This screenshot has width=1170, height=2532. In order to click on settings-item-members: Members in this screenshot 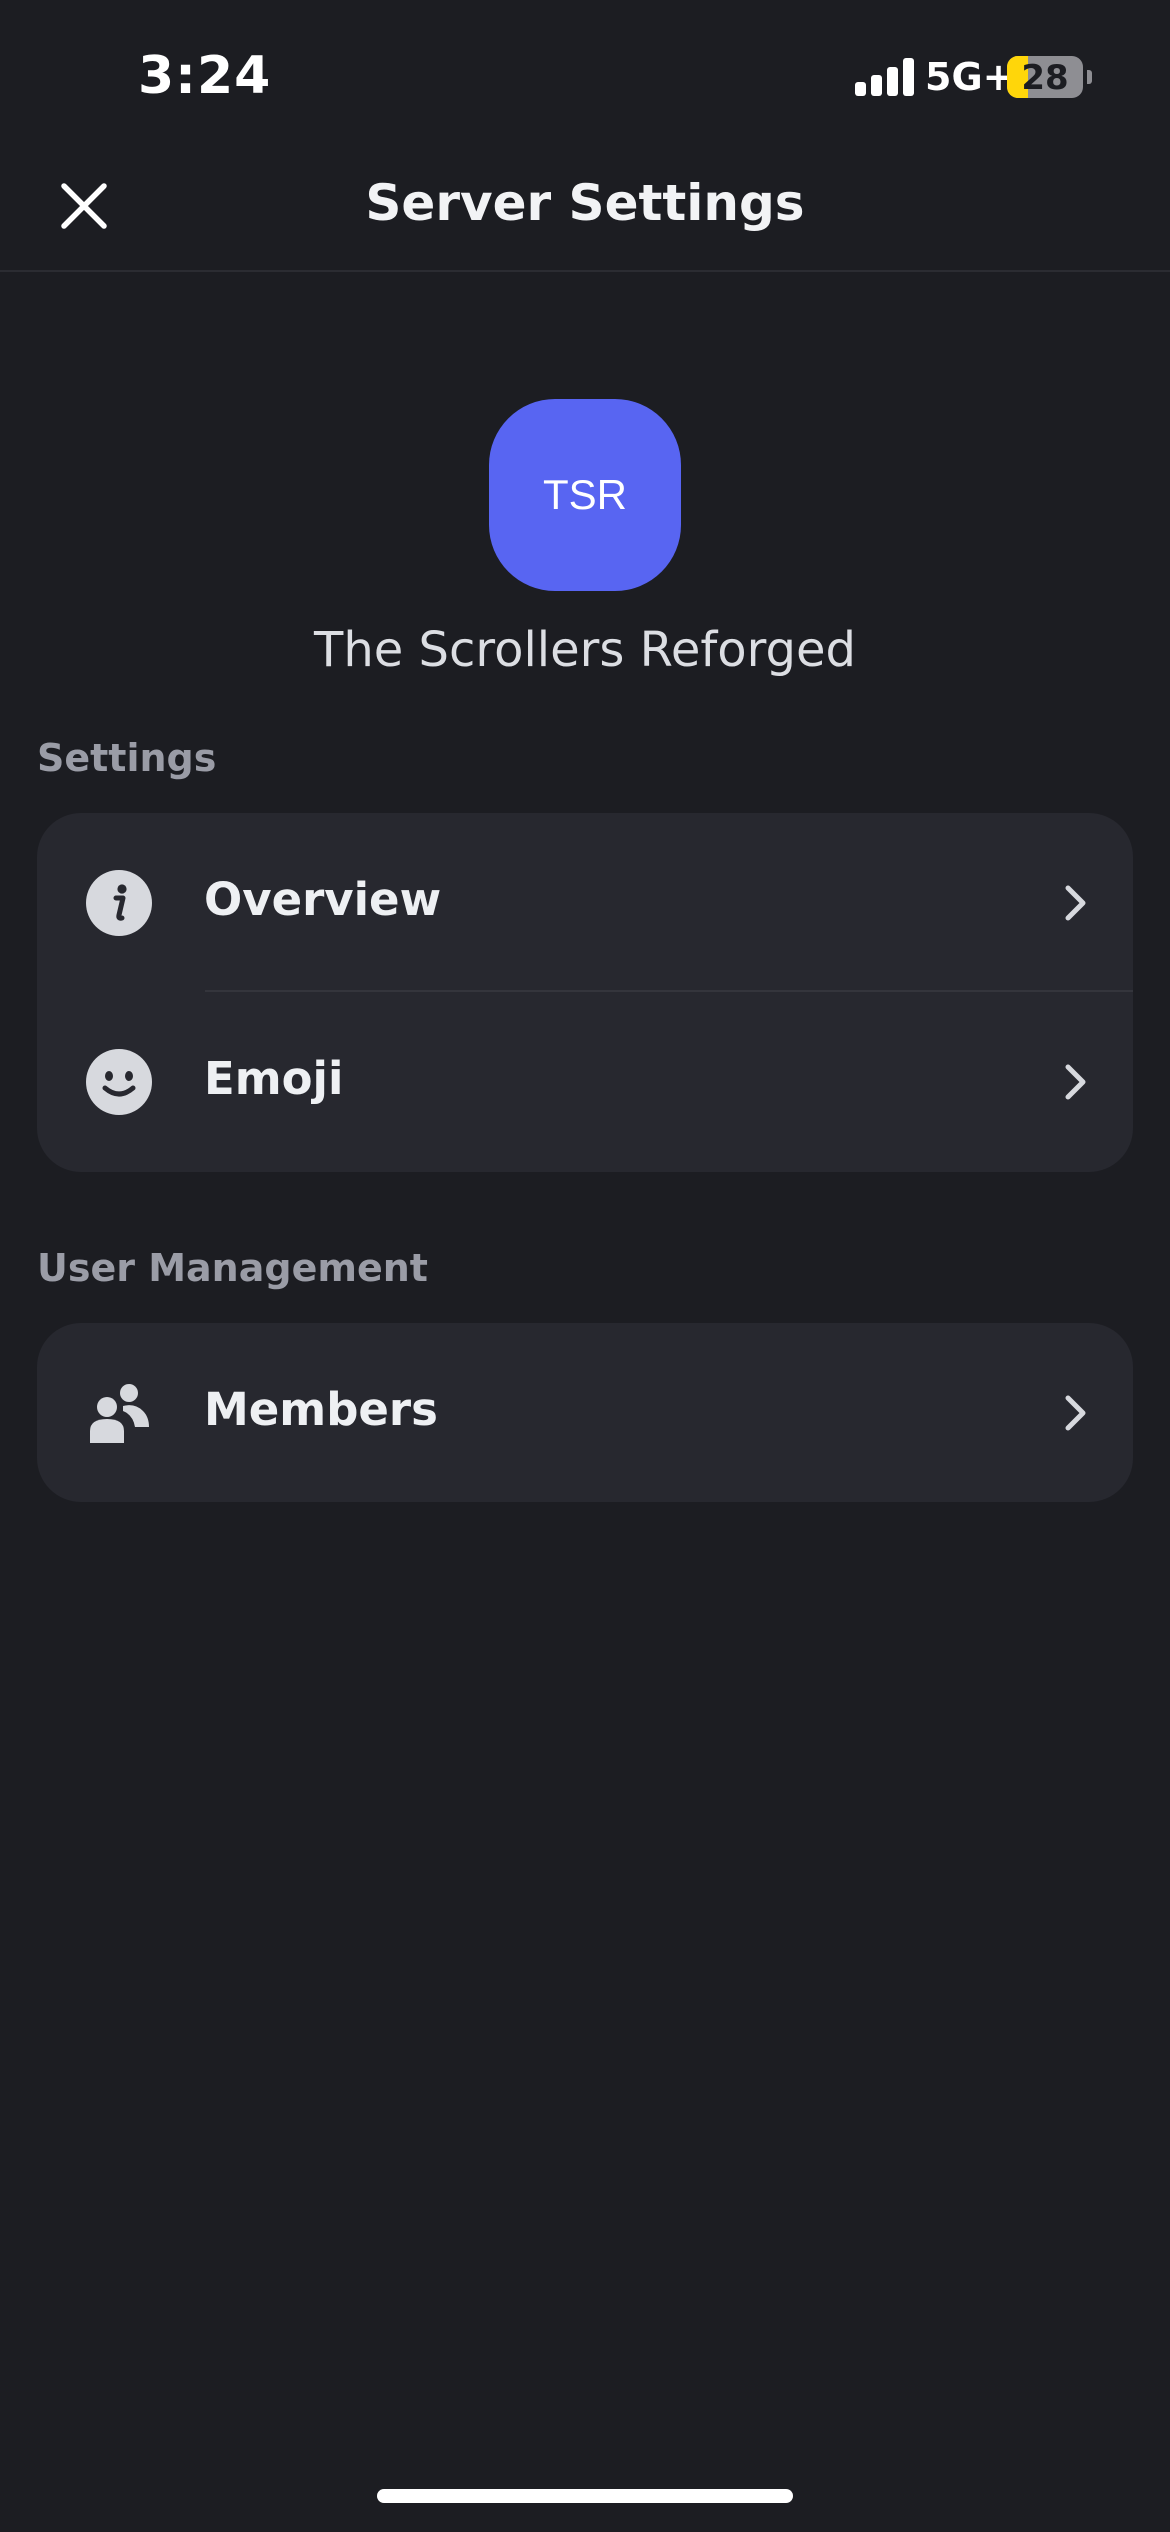, I will do `click(585, 1412)`.